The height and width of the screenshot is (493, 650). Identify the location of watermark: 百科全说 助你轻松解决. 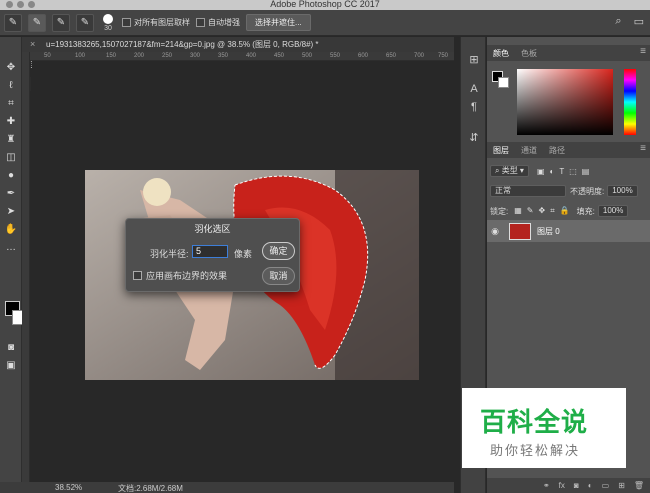
(544, 428).